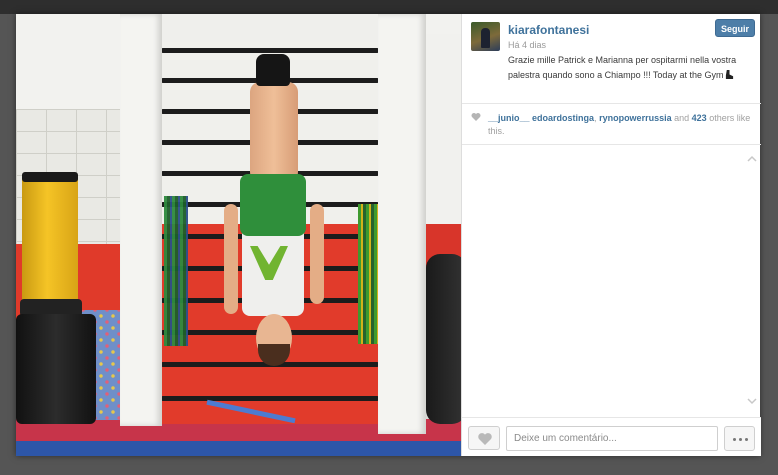 The height and width of the screenshot is (475, 778). I want to click on chevron-up-icon, so click(752, 159).